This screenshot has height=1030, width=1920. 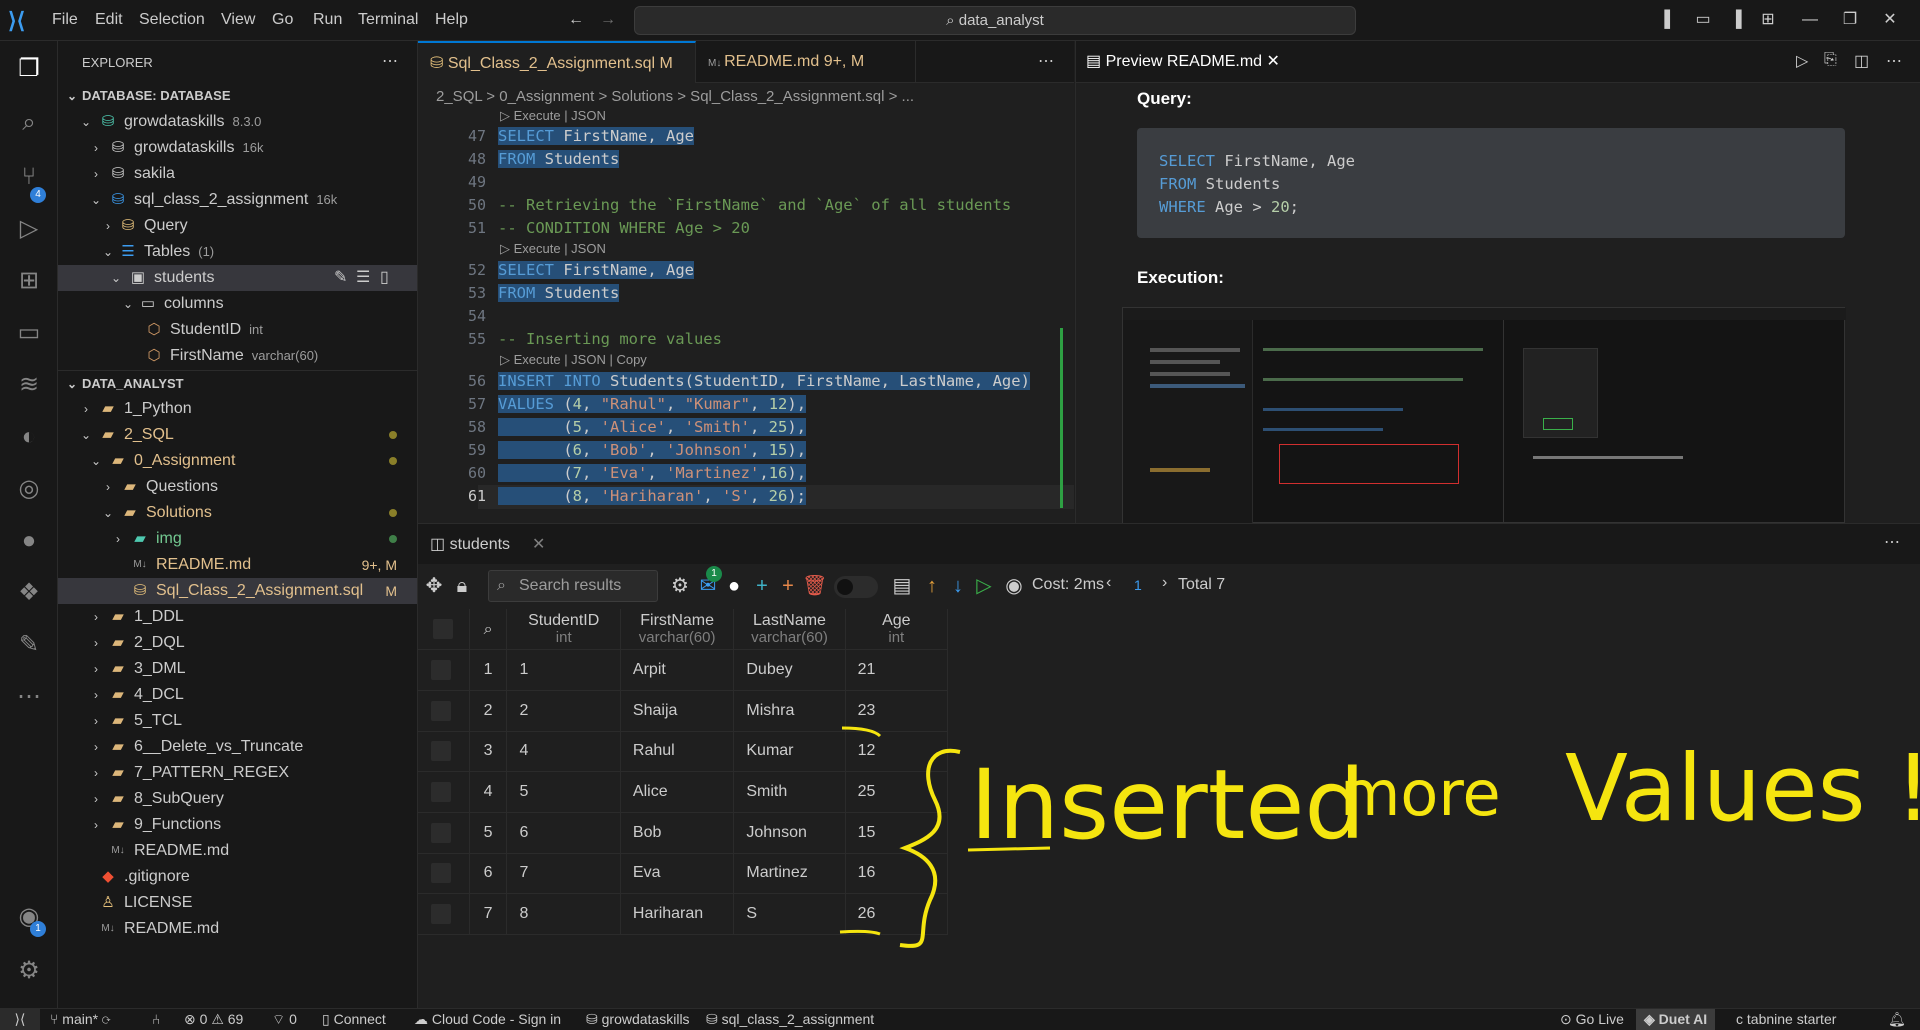 What do you see at coordinates (237, 435) in the screenshot?
I see `folder-2-sql: ⌄ ▰ 2_SQL` at bounding box center [237, 435].